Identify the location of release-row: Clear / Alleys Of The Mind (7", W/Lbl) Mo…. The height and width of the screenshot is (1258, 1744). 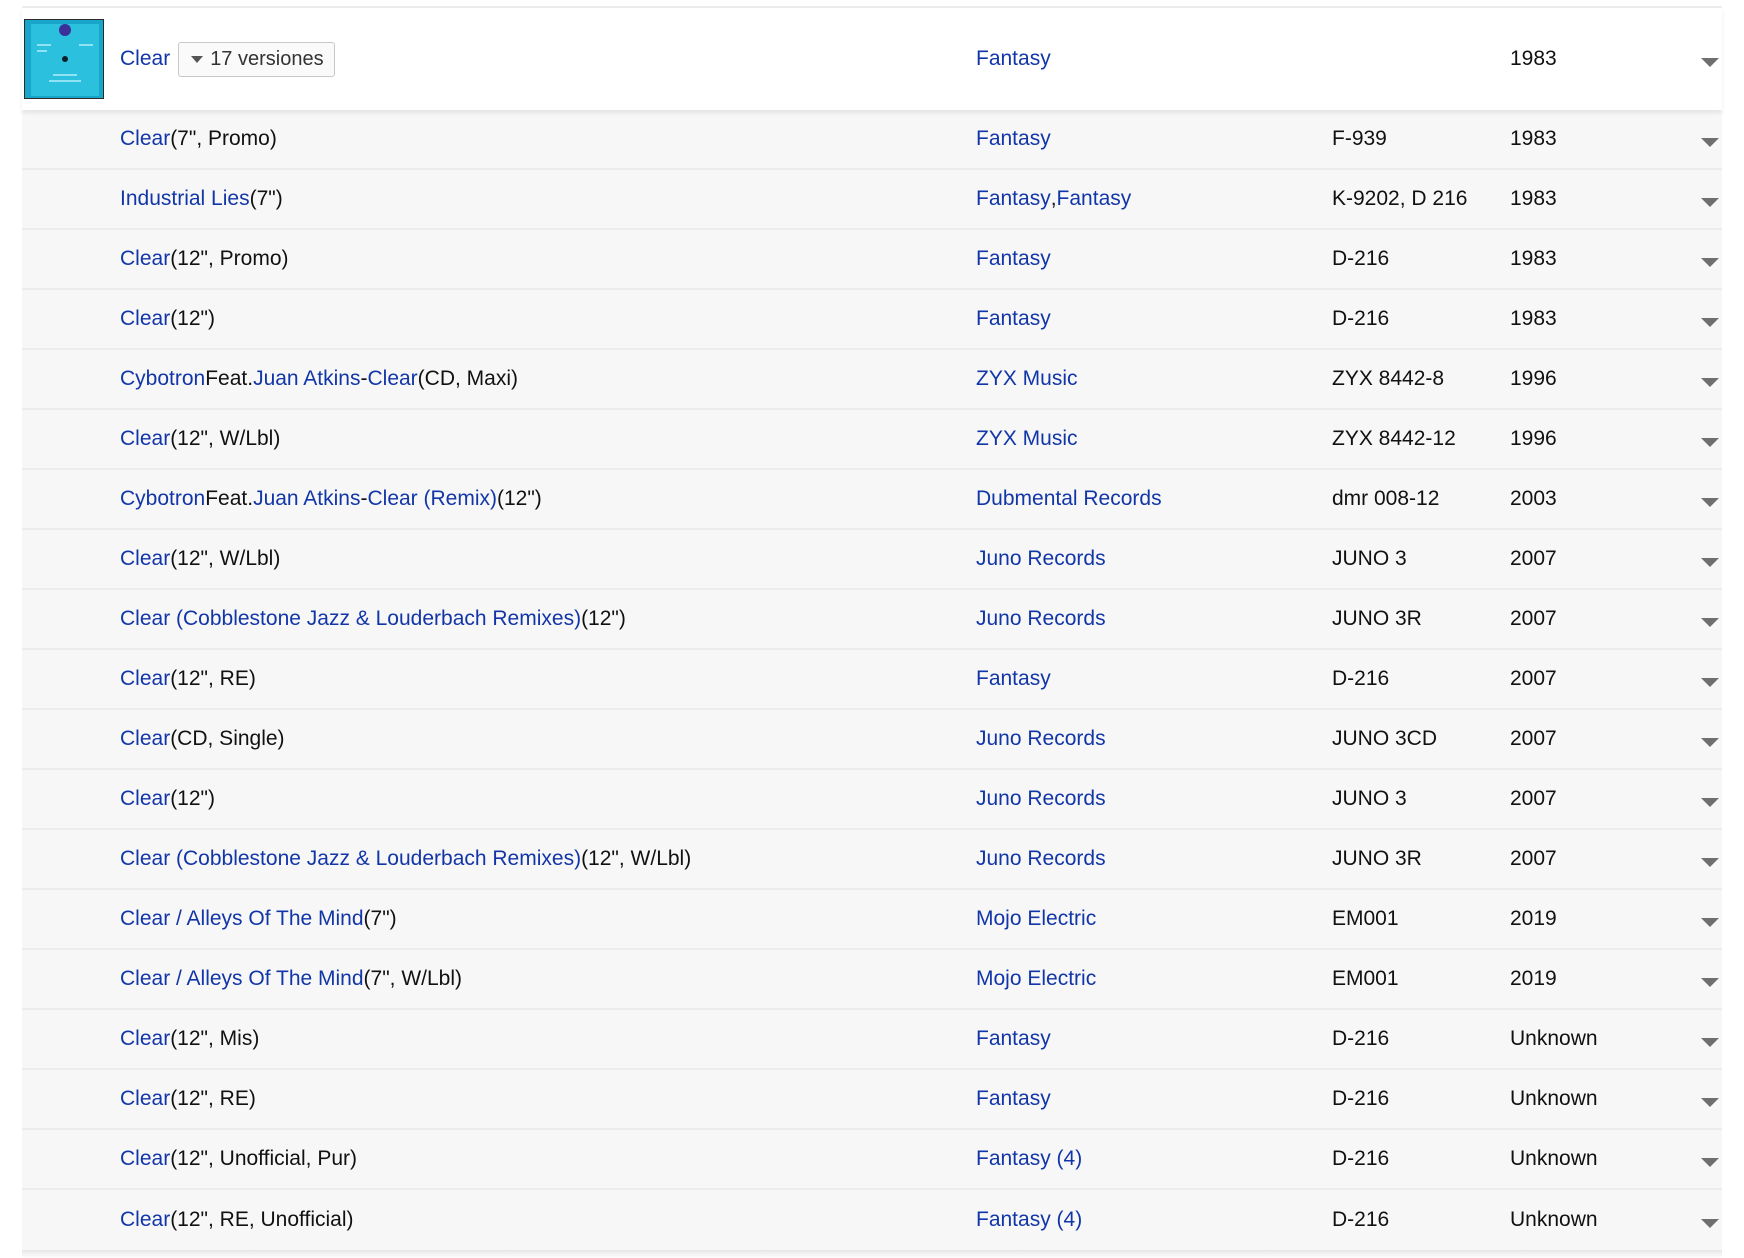
(872, 980).